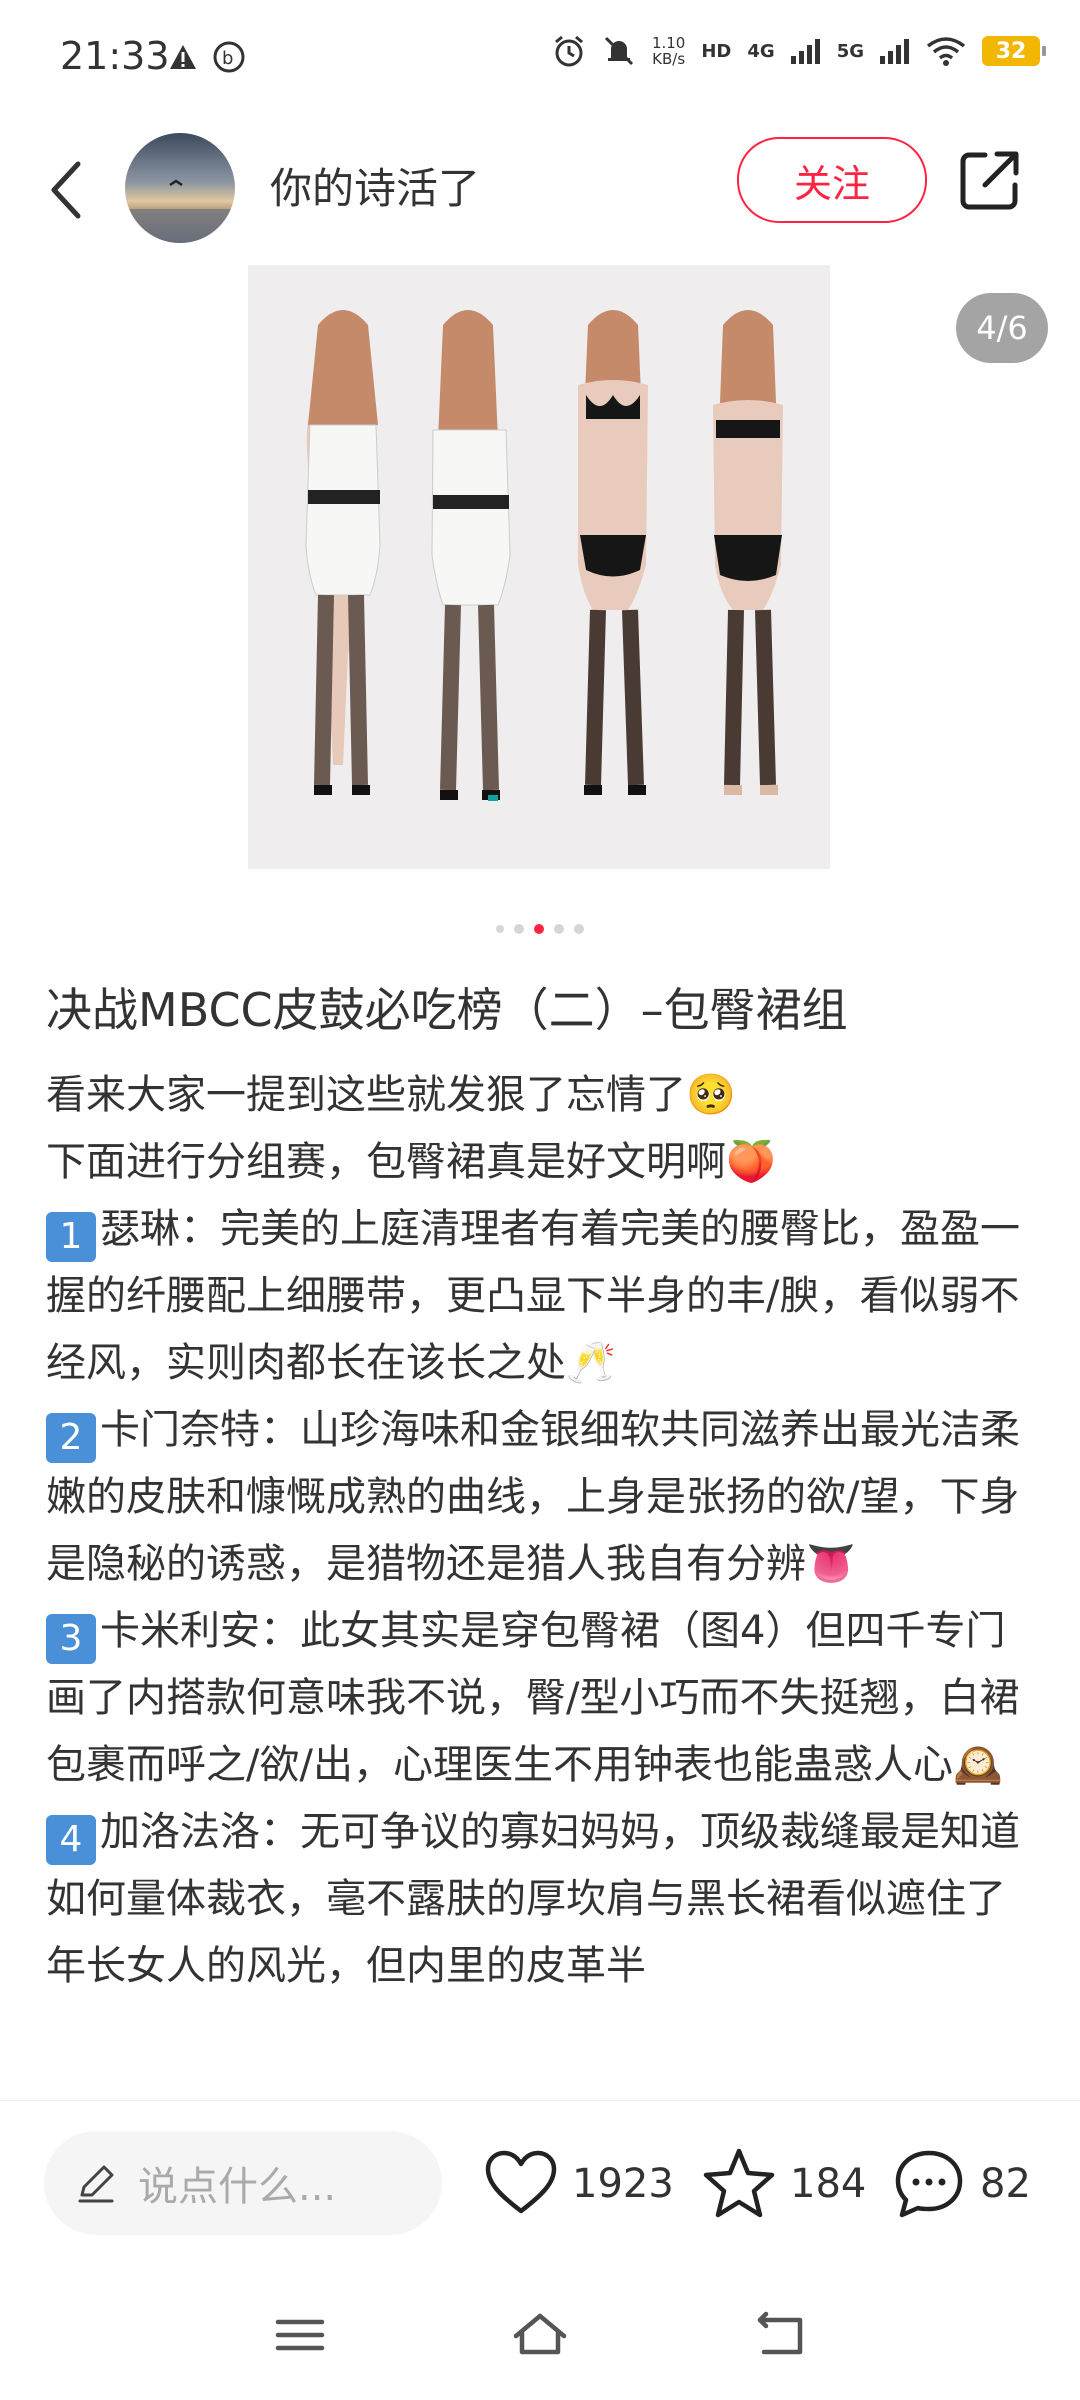 The width and height of the screenshot is (1080, 2400). What do you see at coordinates (521, 2182) in the screenshot?
I see `heart-icon` at bounding box center [521, 2182].